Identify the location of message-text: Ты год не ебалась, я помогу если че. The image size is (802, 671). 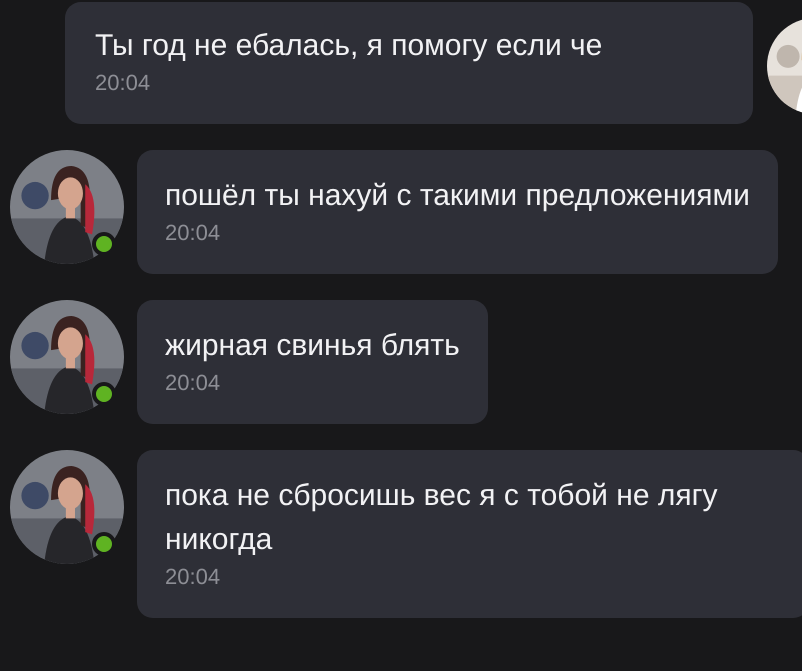
(349, 46).